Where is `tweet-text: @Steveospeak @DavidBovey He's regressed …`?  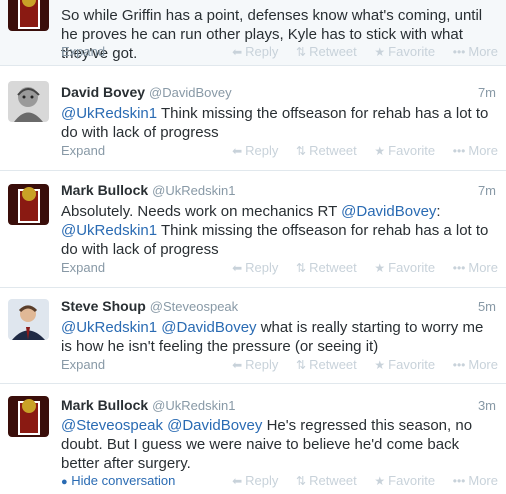 tweet-text: @Steveospeak @DavidBovey He's regressed … is located at coordinates (267, 444).